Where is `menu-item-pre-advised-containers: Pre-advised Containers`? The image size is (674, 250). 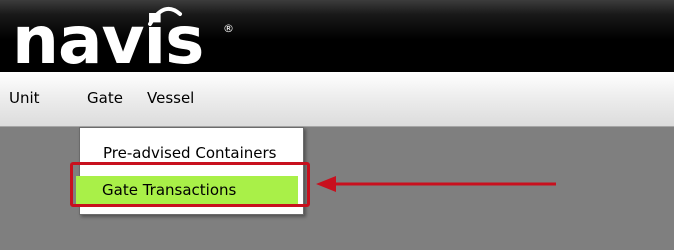 menu-item-pre-advised-containers: Pre-advised Containers is located at coordinates (189, 153).